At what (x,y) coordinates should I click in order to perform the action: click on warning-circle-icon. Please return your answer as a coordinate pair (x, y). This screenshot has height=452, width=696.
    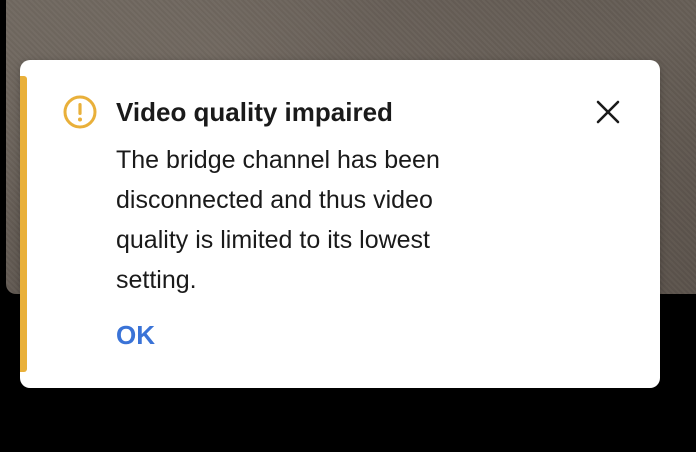
    Looking at the image, I should click on (80, 112).